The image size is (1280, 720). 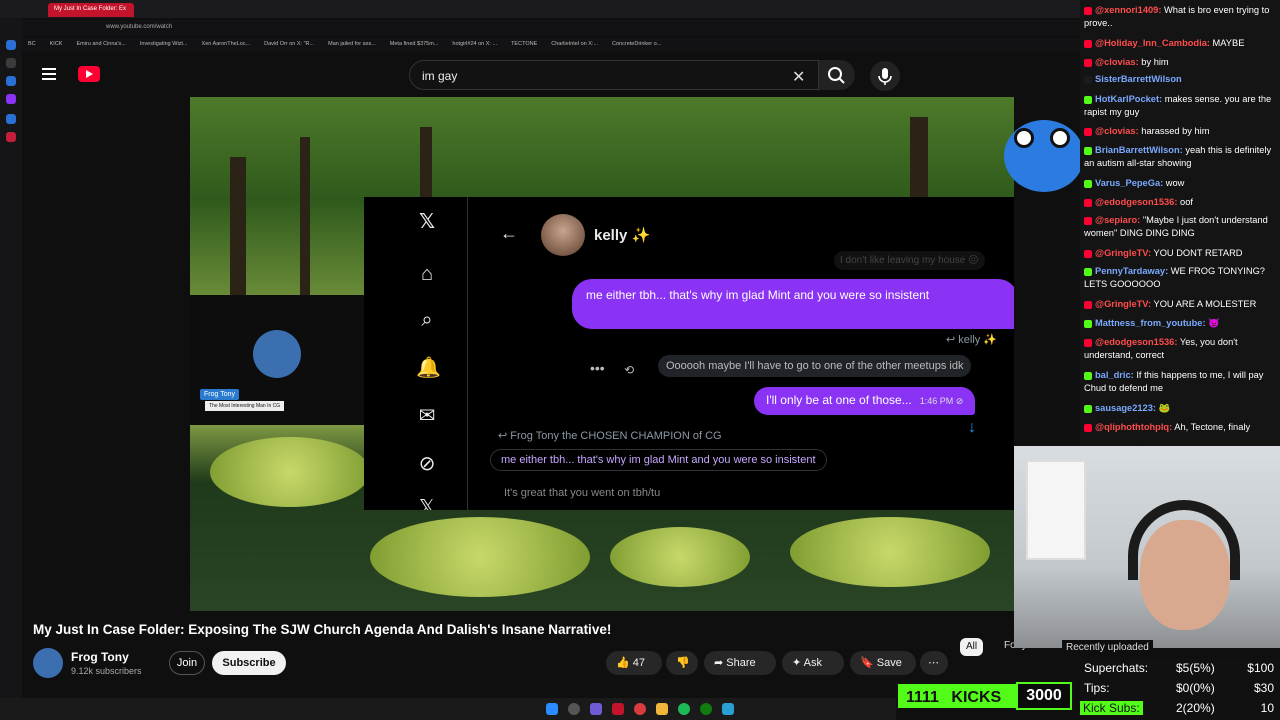 What do you see at coordinates (1114, 375) in the screenshot?
I see `chat-username: bal_dric:` at bounding box center [1114, 375].